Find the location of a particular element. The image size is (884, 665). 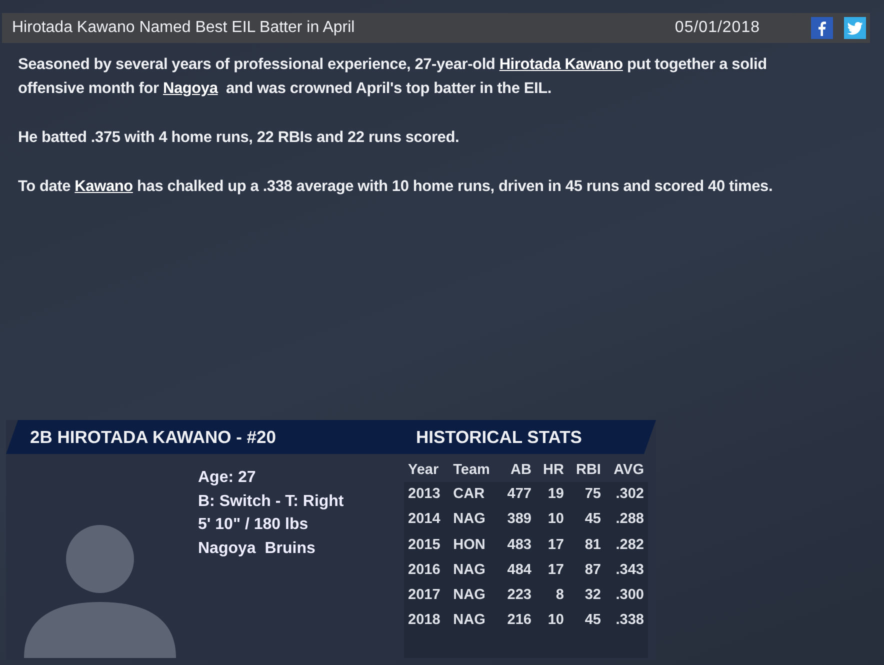

player-name-title: 2B HIROTADA KAWANO - #20 is located at coordinates (153, 437).